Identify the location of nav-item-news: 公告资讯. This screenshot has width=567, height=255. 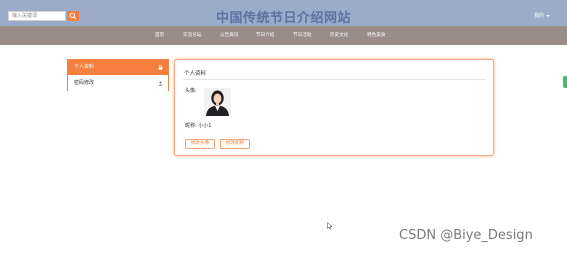
(229, 35).